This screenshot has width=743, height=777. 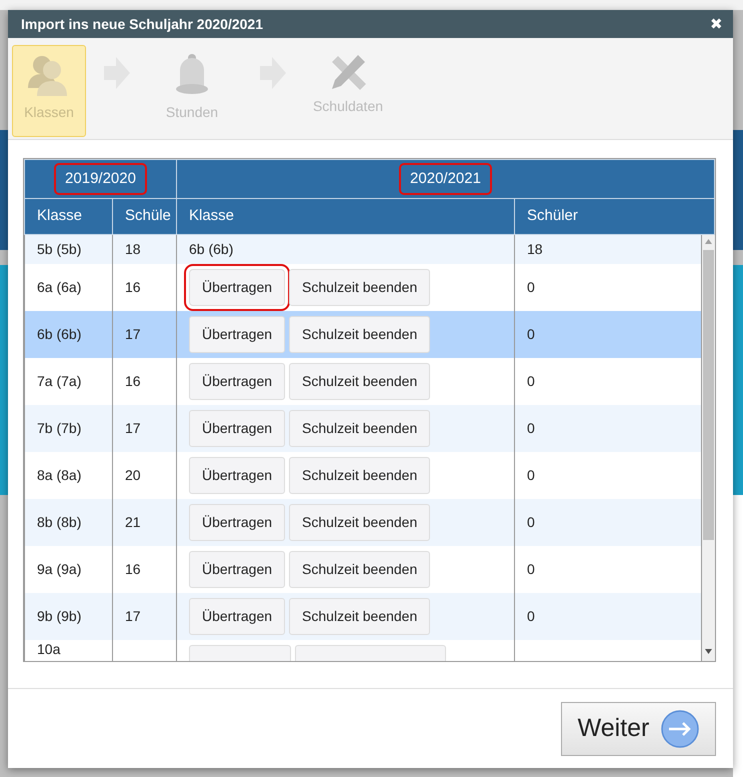 I want to click on step-label: Schuldaten, so click(x=348, y=106).